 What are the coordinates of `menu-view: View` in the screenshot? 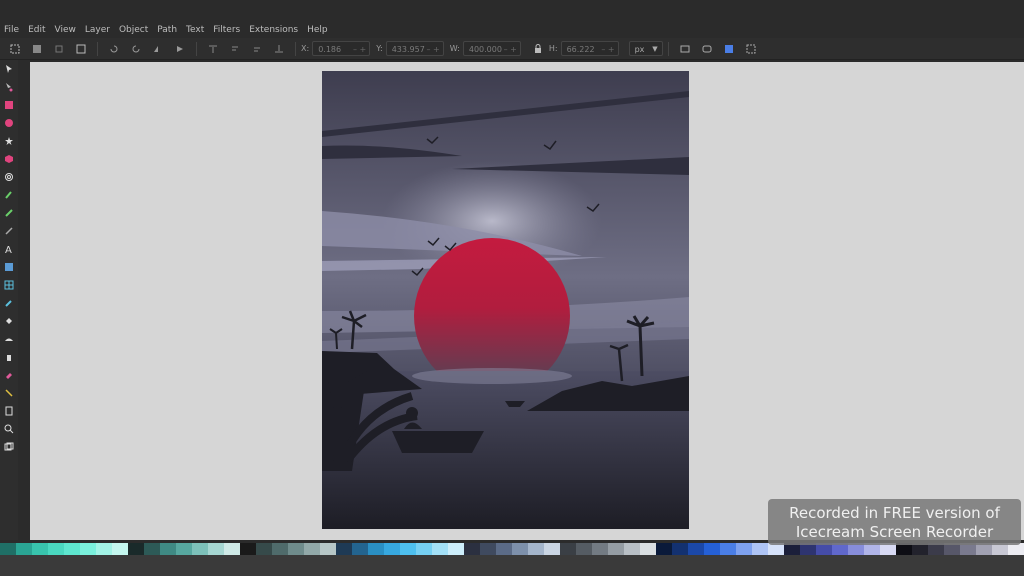 It's located at (65, 30).